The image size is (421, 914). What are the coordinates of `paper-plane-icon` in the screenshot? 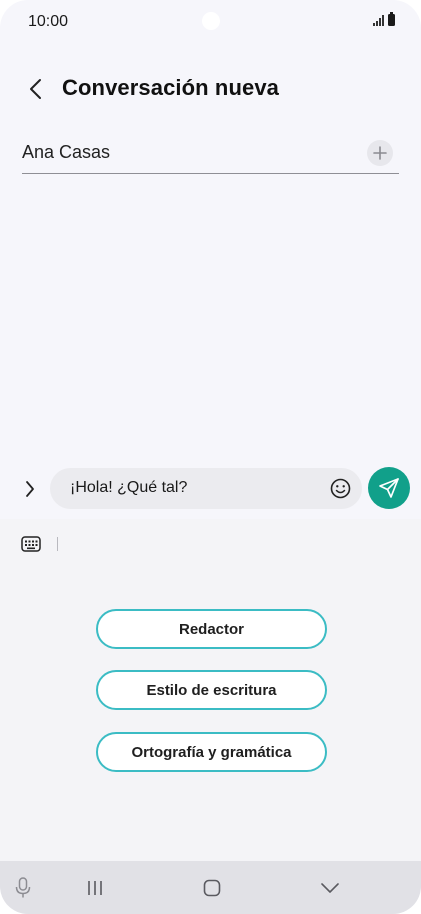 It's located at (389, 488).